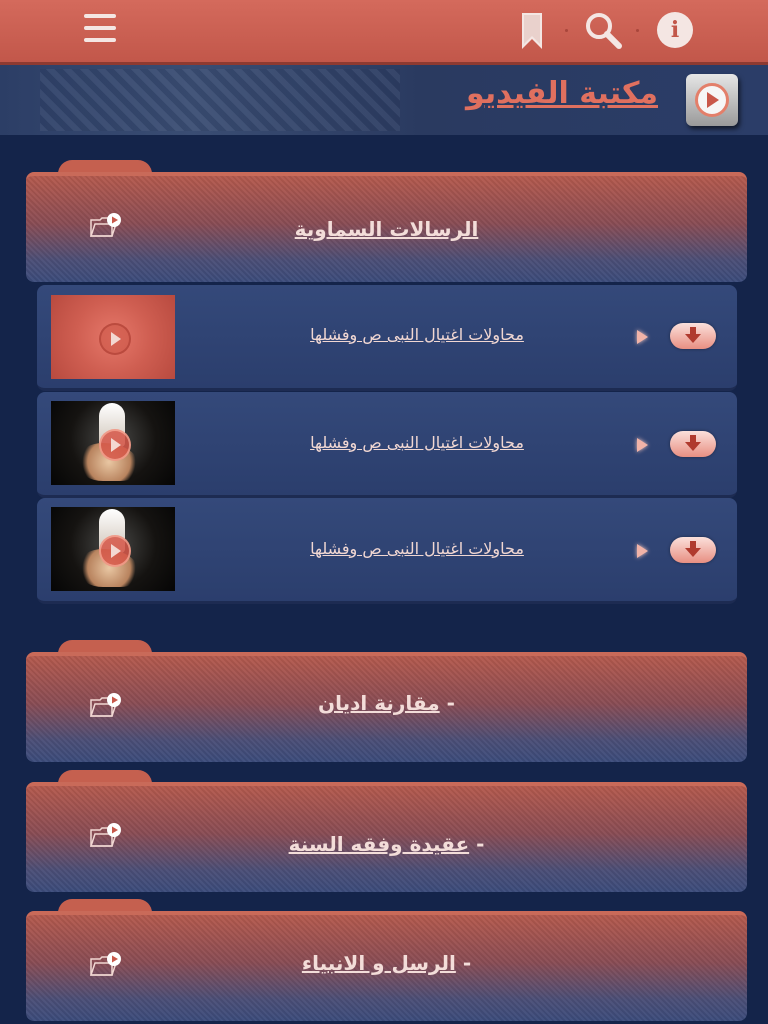  I want to click on category-title: - مقارنة اديان, so click(386, 703).